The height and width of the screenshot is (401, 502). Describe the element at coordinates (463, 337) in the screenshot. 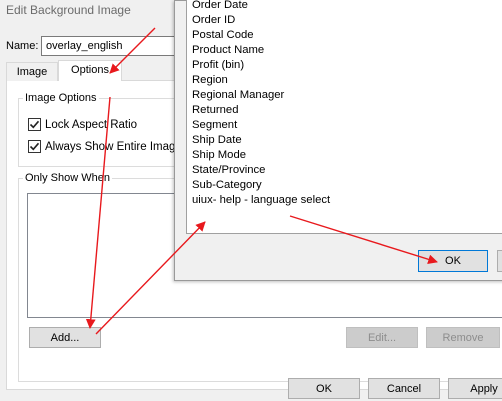

I see `remove-button: Remove` at that location.